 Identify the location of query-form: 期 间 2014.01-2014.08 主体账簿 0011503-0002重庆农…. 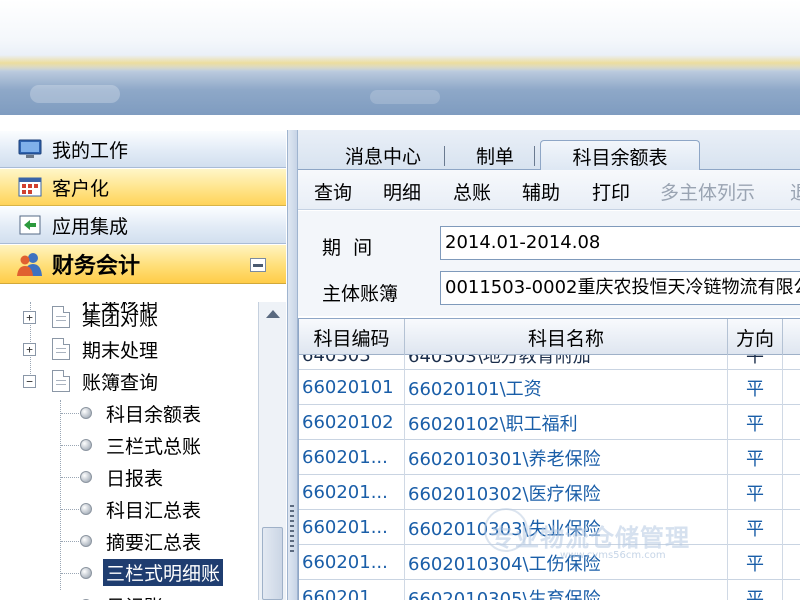
(549, 263).